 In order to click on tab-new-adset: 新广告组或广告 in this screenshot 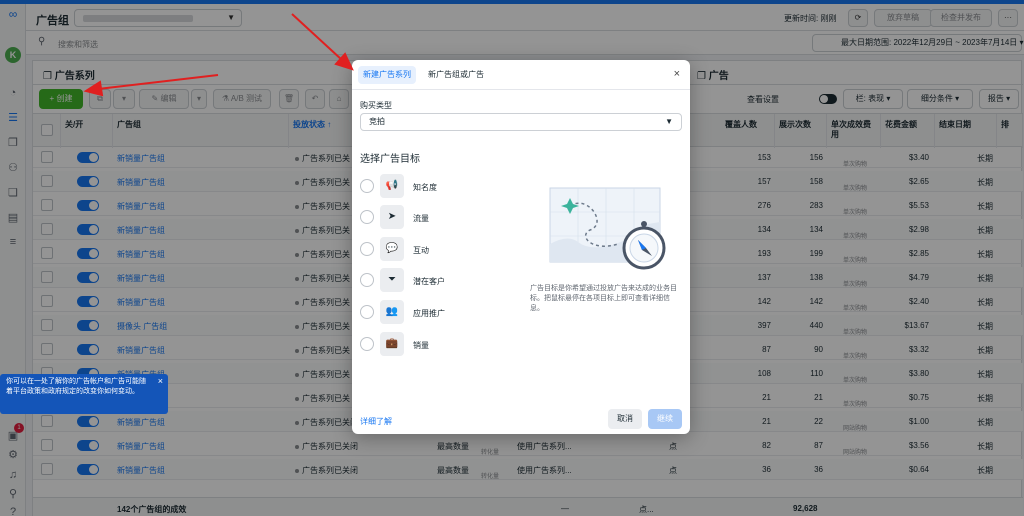, I will do `click(456, 75)`.